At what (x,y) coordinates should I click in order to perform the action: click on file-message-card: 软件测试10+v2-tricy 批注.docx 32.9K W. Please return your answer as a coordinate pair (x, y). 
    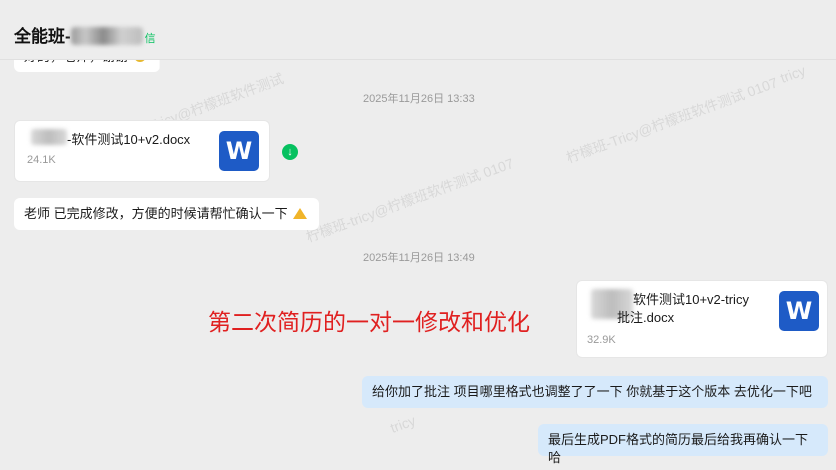
    Looking at the image, I should click on (702, 319).